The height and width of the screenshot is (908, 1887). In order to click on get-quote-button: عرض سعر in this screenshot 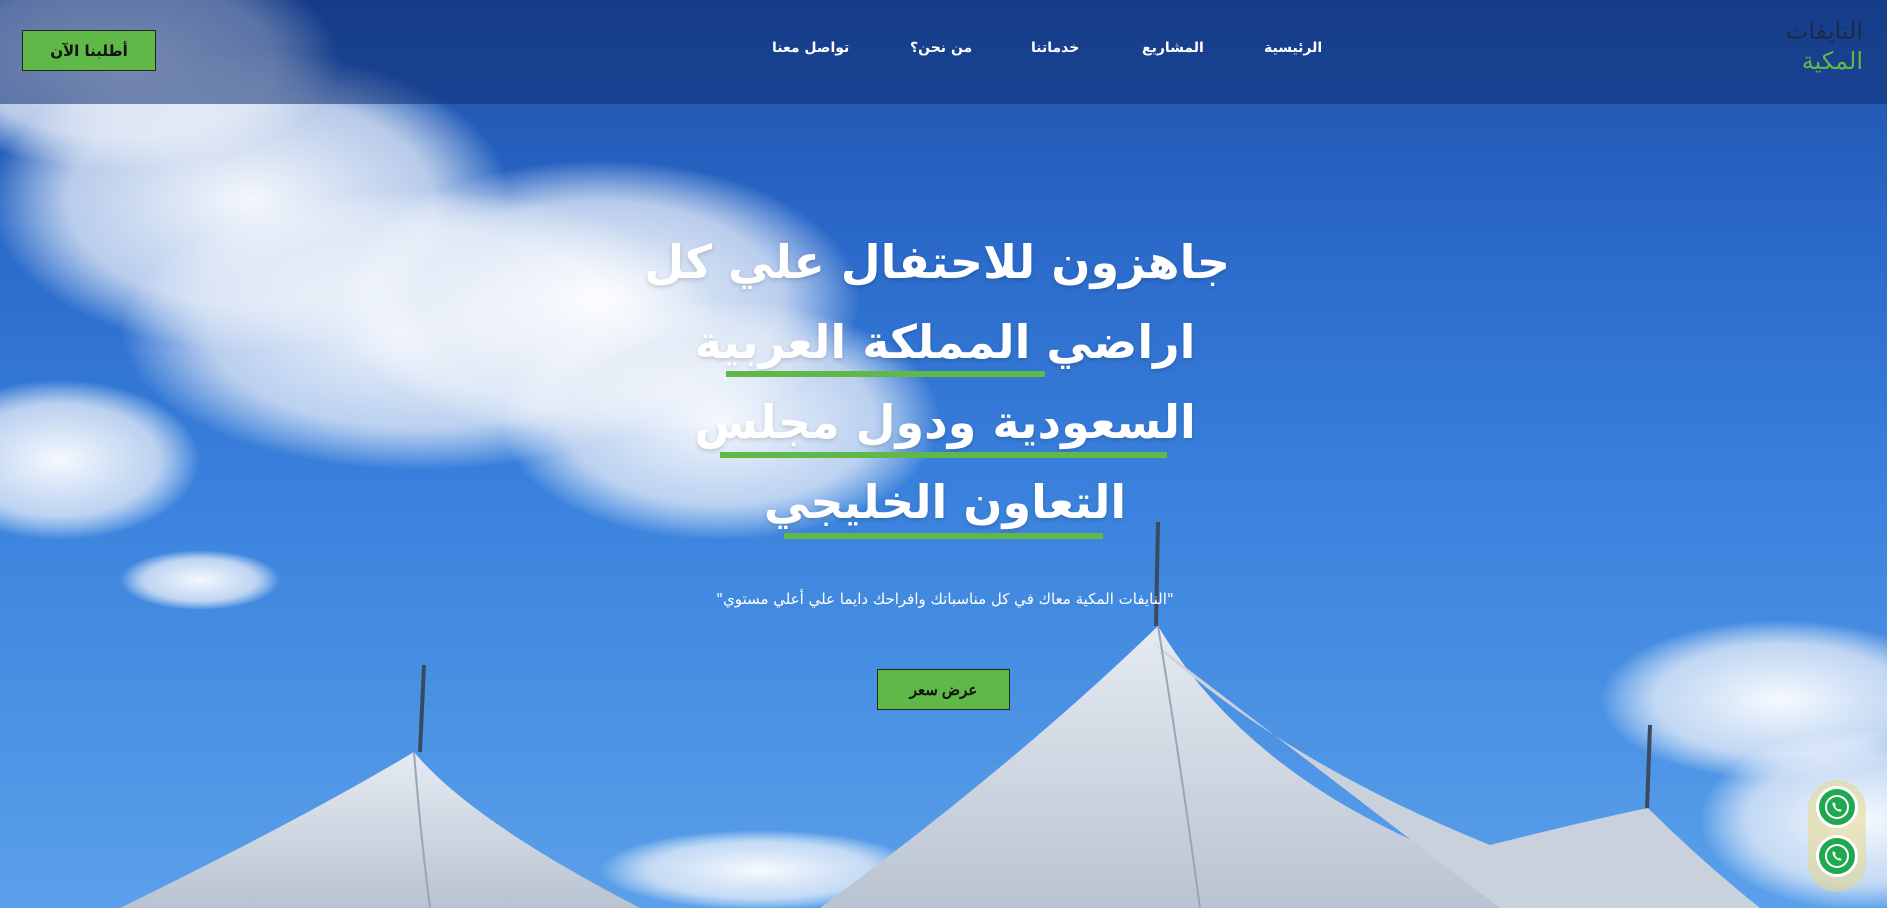, I will do `click(943, 689)`.